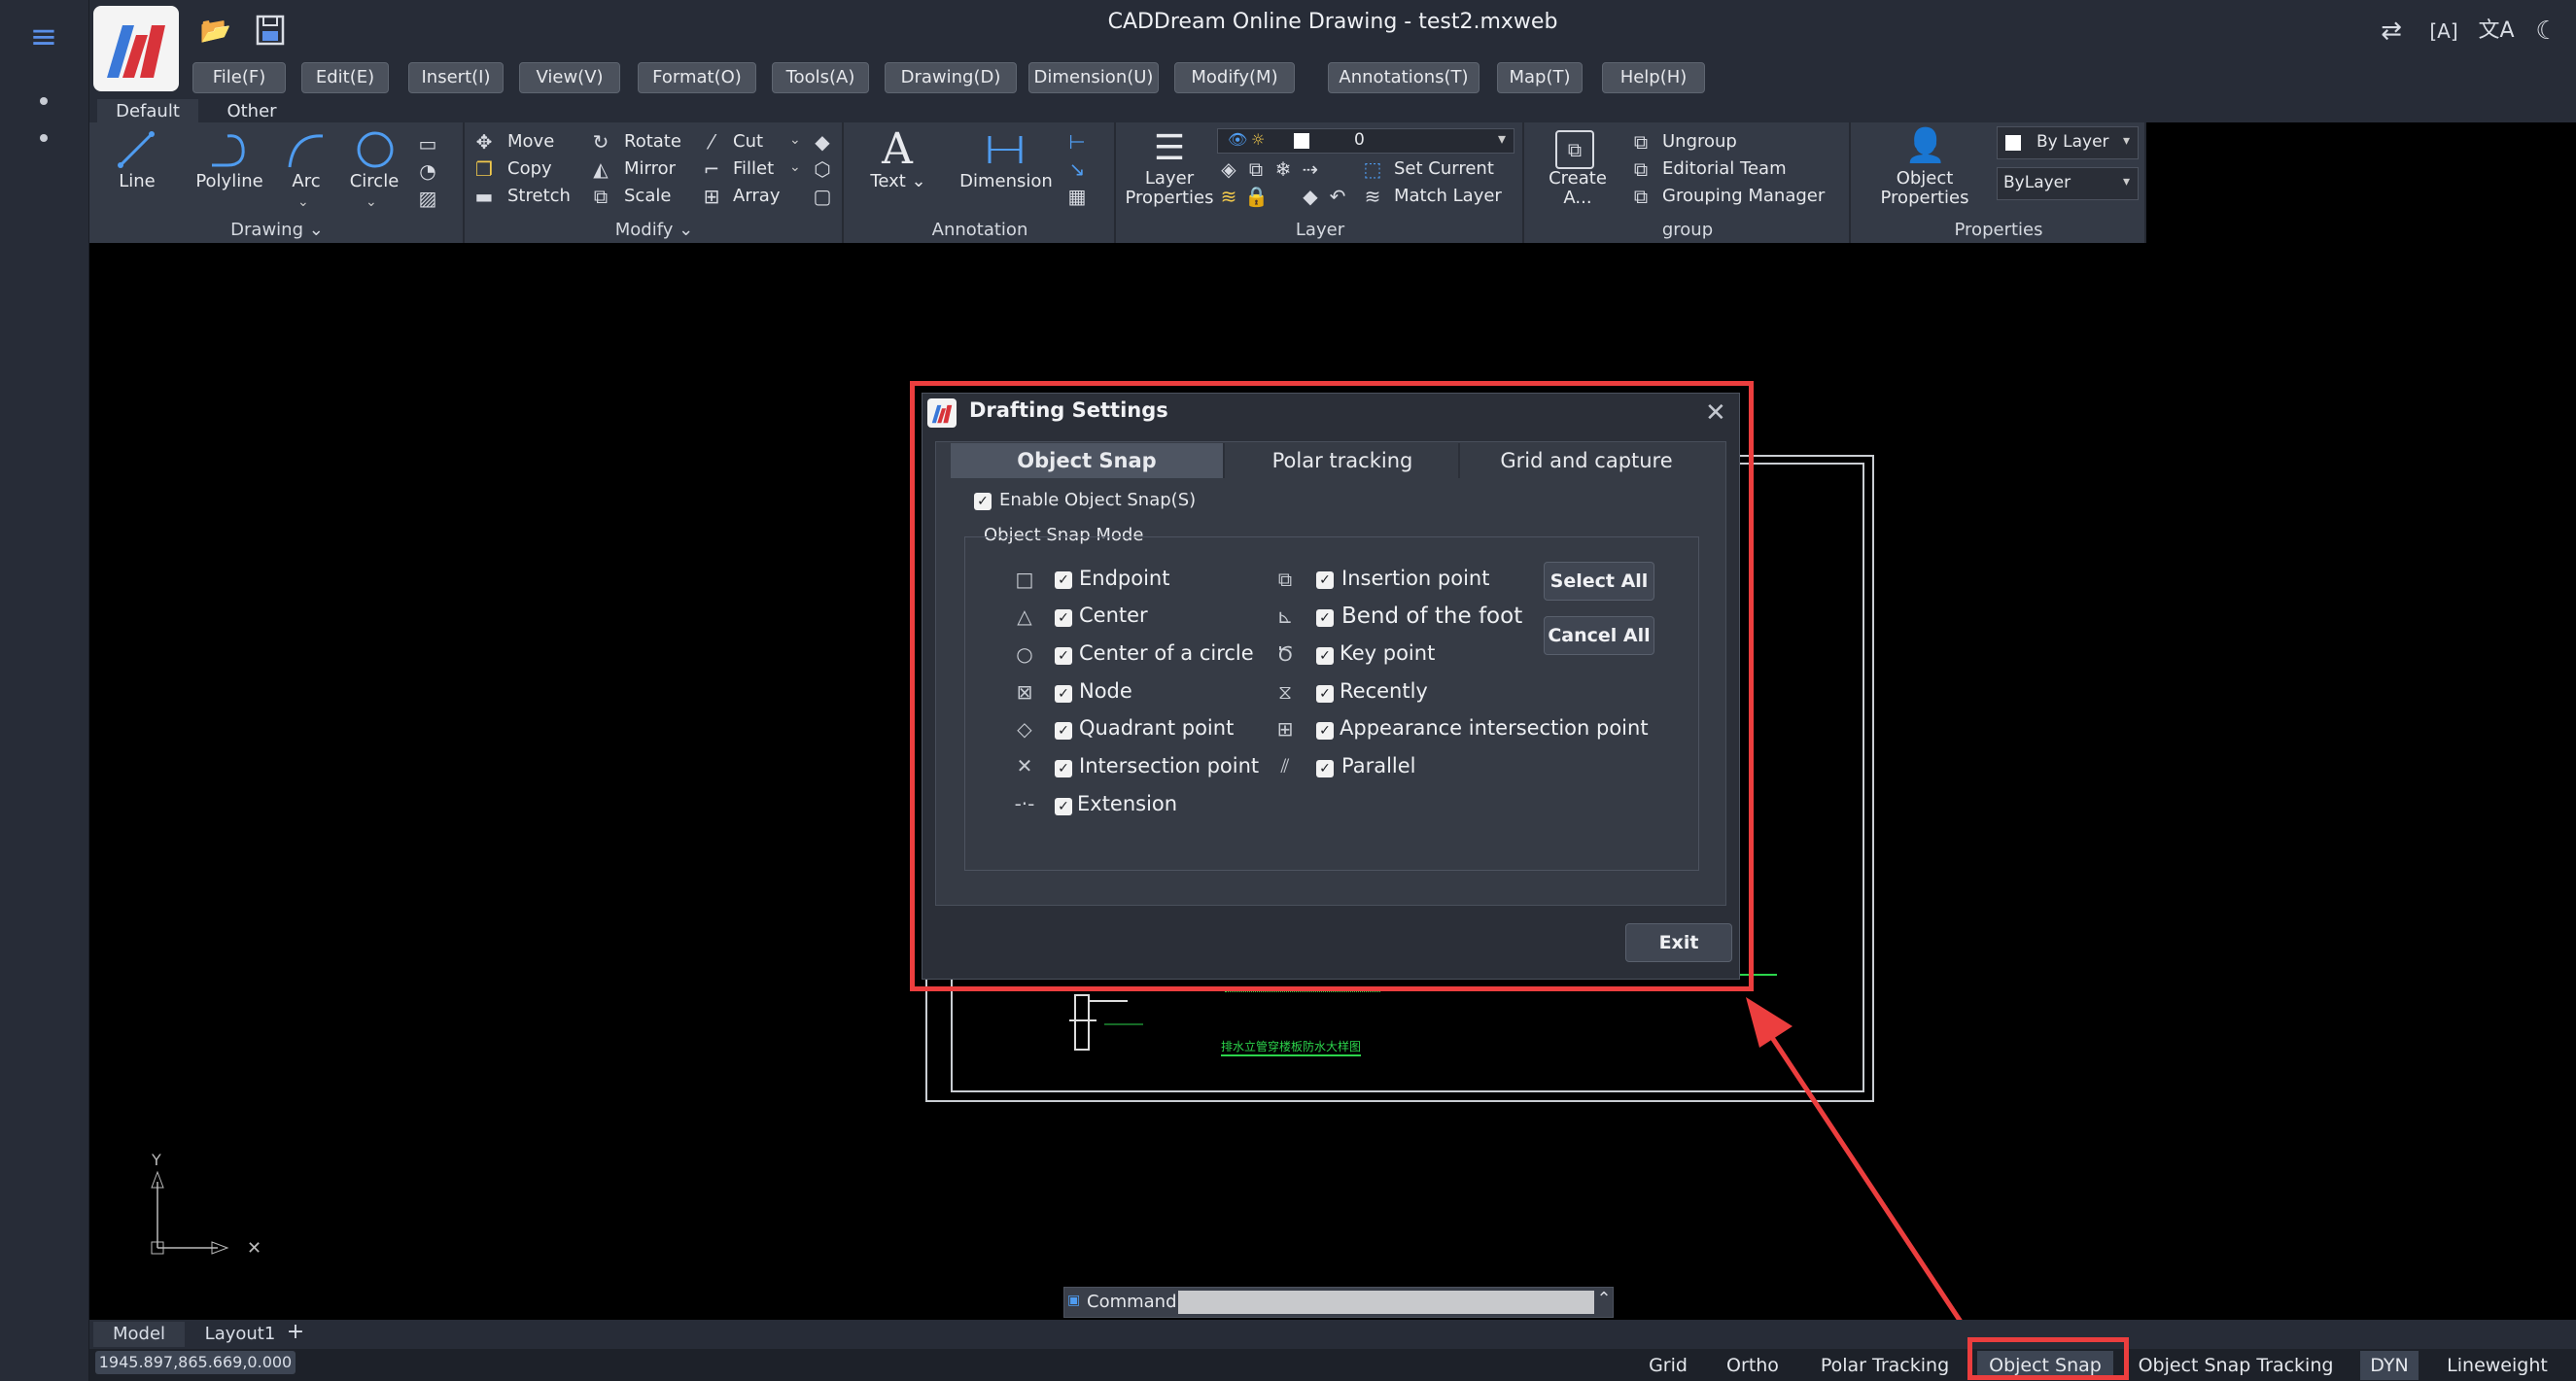 The image size is (2576, 1381). What do you see at coordinates (1169, 149) in the screenshot?
I see `layer-properties-icon: ☰` at bounding box center [1169, 149].